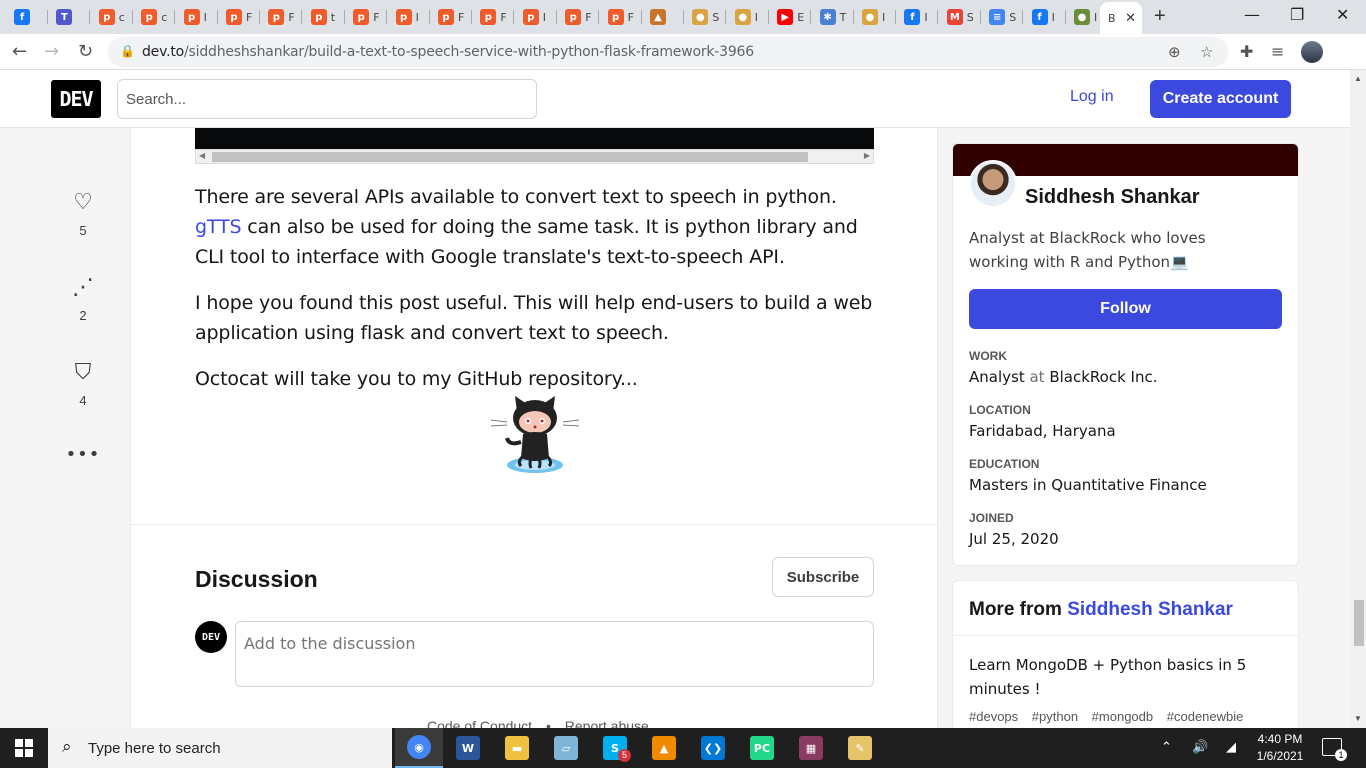  I want to click on taskbar-clock: 4:40 PM 1/6/2021, so click(1280, 748).